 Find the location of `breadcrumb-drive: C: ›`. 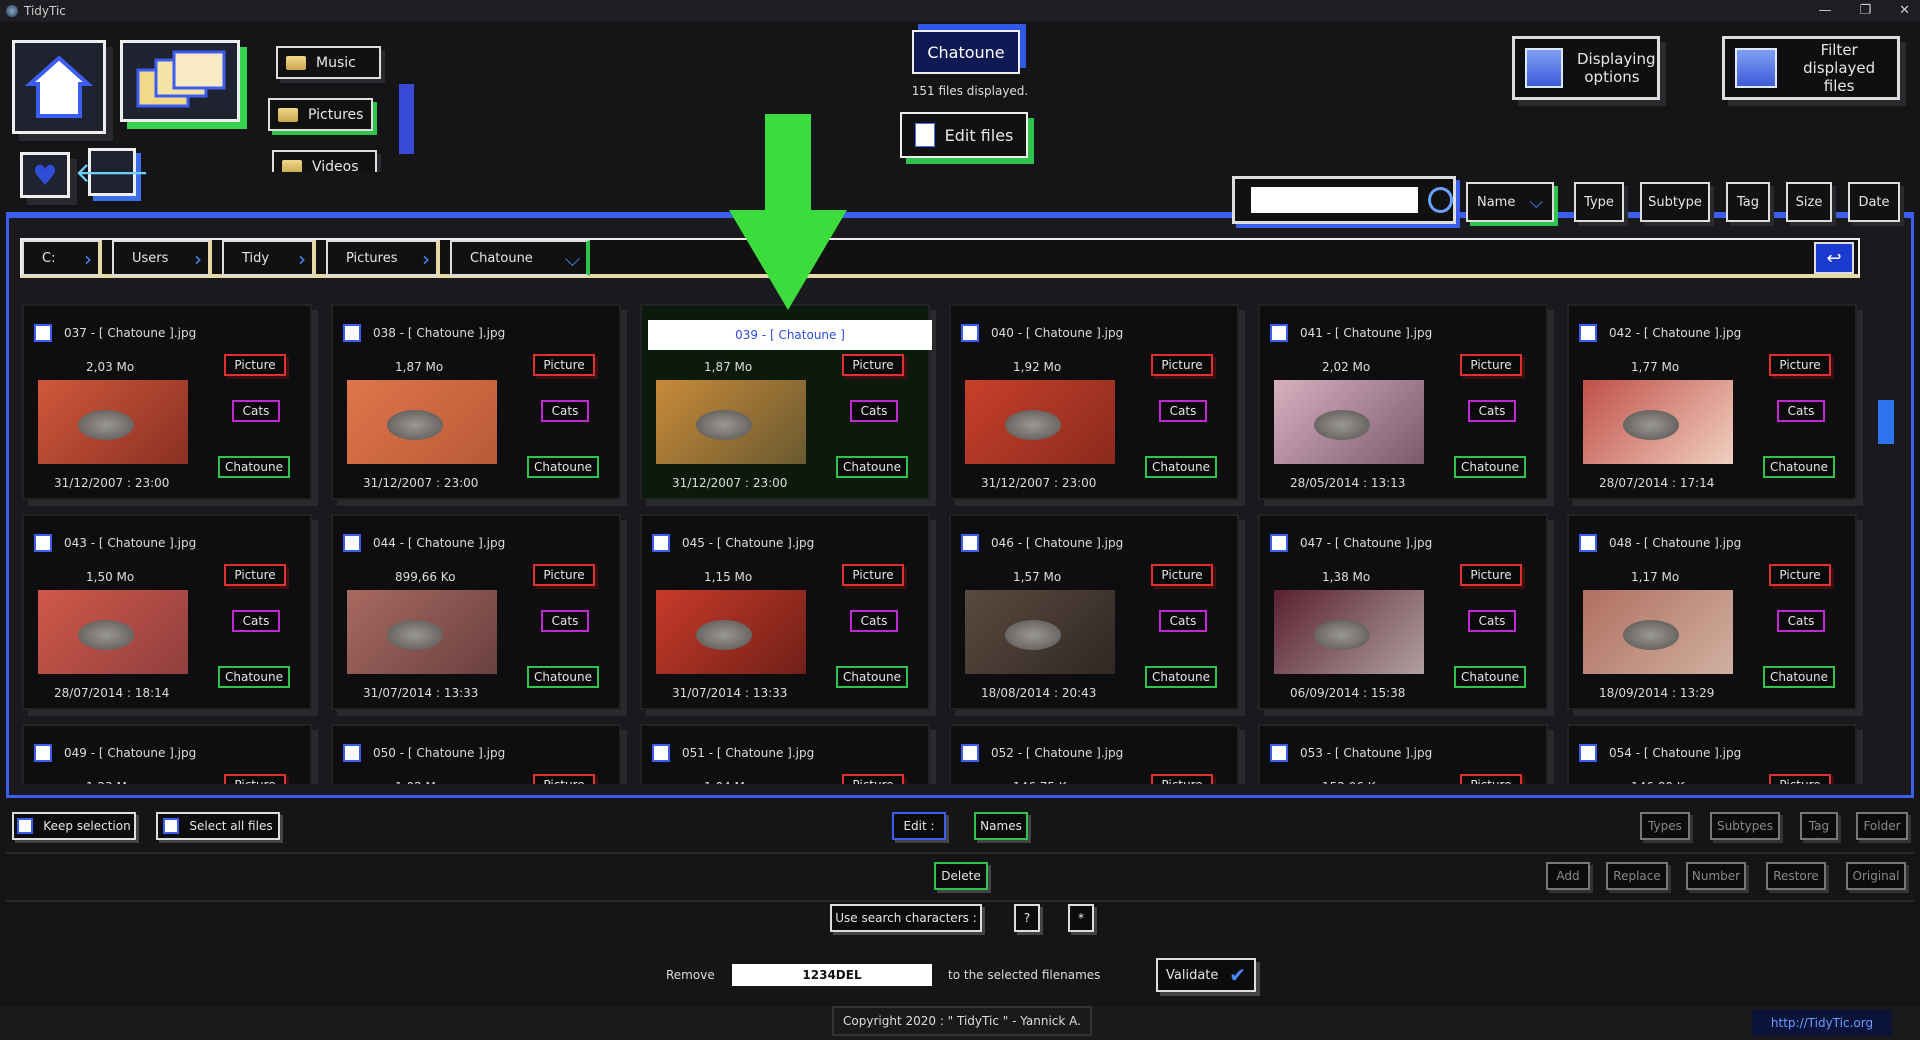

breadcrumb-drive: C: › is located at coordinates (62, 258).